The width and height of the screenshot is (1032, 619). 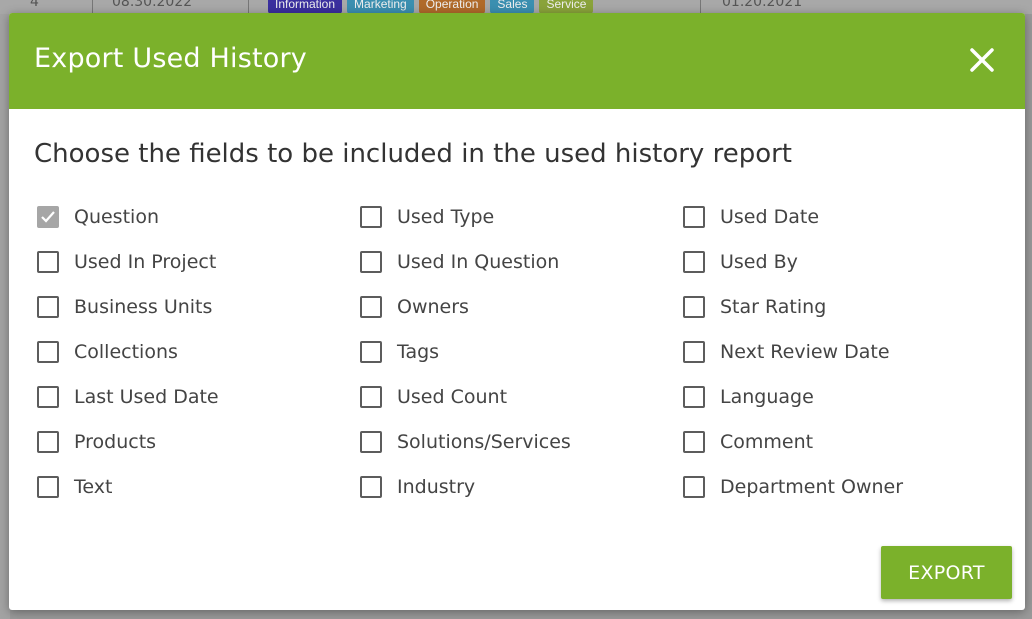 What do you see at coordinates (773, 307) in the screenshot?
I see `star-rating-label: Star Rating` at bounding box center [773, 307].